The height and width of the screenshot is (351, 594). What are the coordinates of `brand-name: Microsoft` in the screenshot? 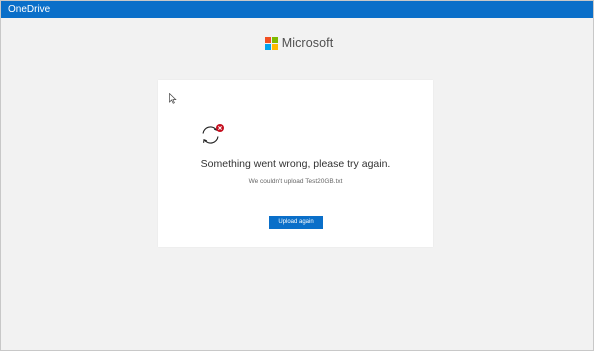 It's located at (307, 43).